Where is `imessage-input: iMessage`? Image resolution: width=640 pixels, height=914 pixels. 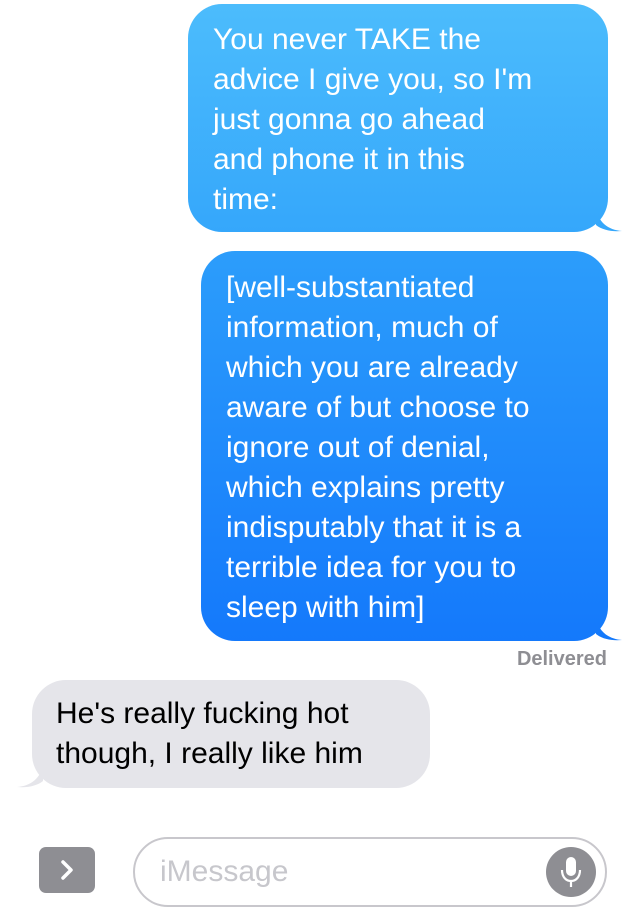 imessage-input: iMessage is located at coordinates (370, 872).